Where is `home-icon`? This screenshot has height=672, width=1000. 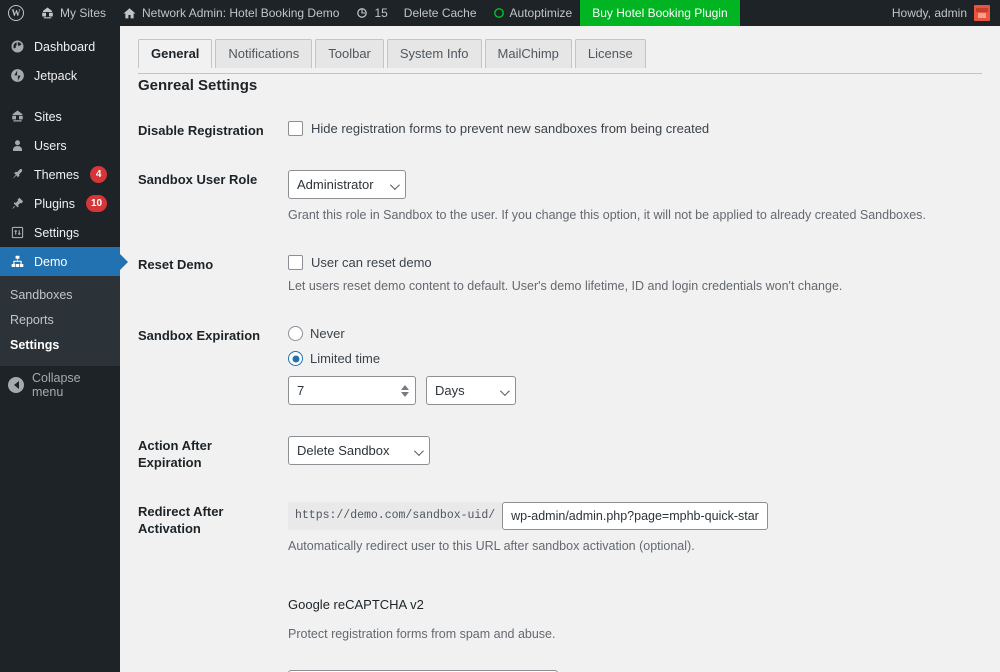
home-icon is located at coordinates (129, 13).